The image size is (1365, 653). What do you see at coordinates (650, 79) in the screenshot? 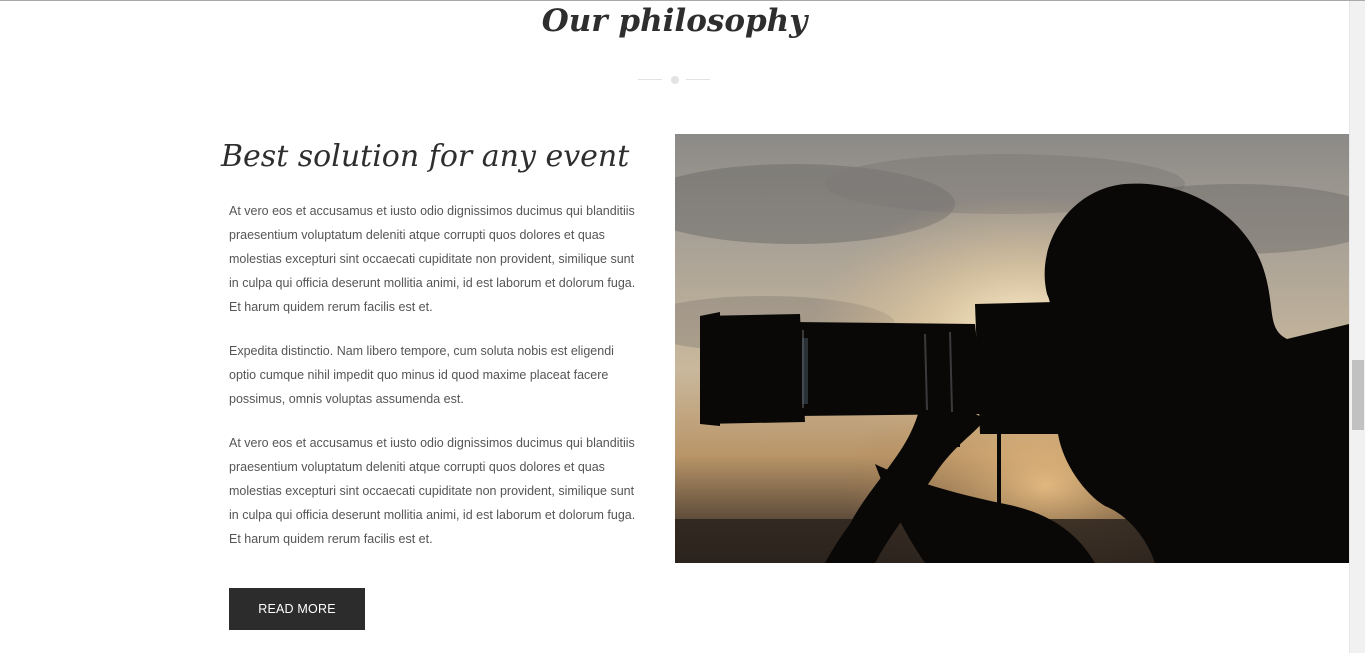
I see `divider-line-left` at bounding box center [650, 79].